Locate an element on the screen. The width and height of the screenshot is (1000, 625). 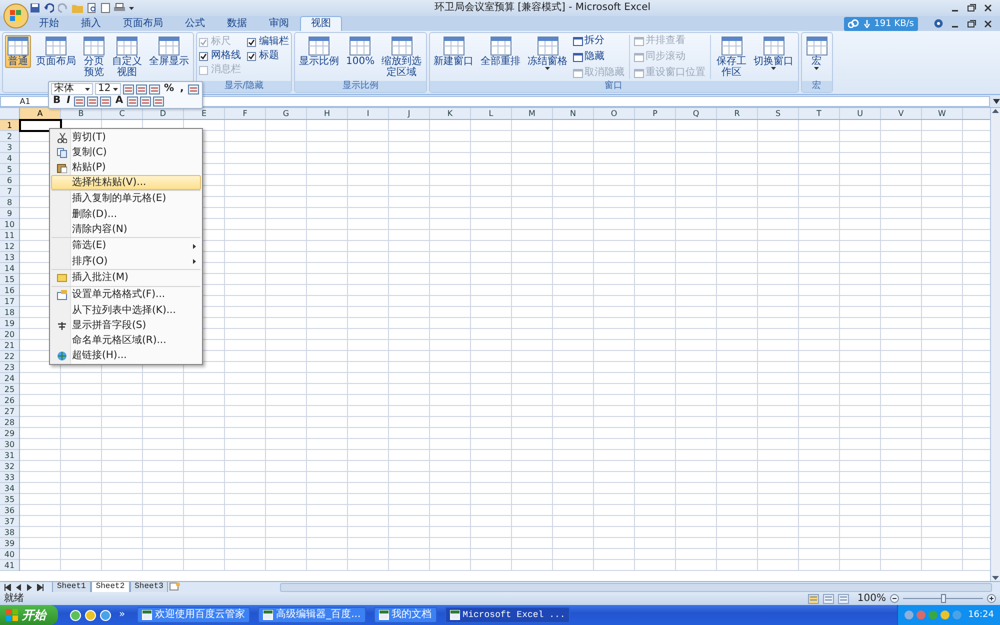
normal-view-icon is located at coordinates (814, 599).